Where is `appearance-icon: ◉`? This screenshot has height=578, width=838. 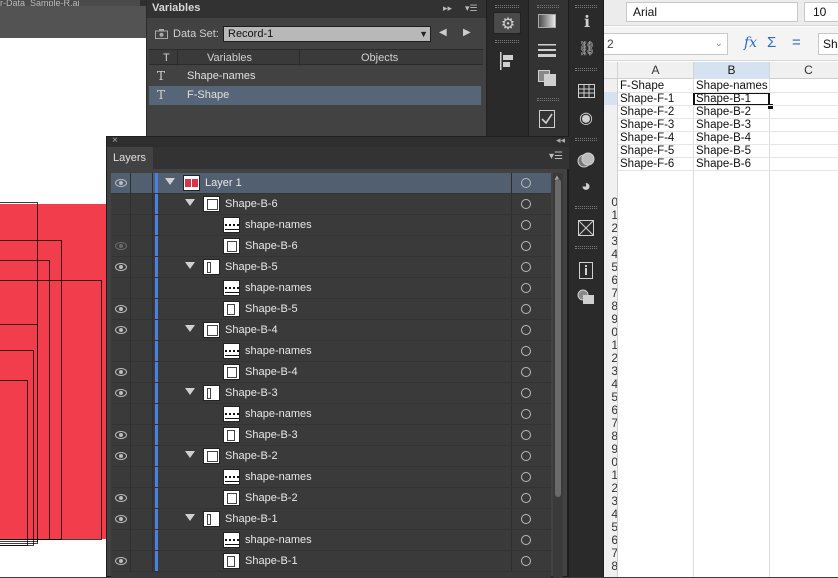
appearance-icon: ◉ is located at coordinates (586, 118).